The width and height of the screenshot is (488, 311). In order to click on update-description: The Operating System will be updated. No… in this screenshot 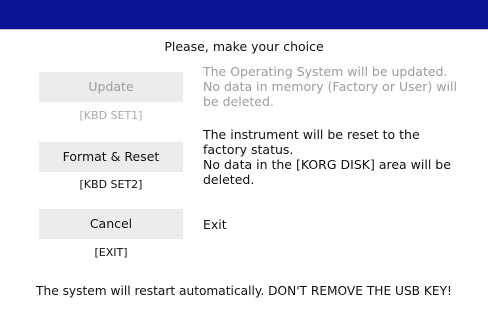, I will do `click(330, 86)`.